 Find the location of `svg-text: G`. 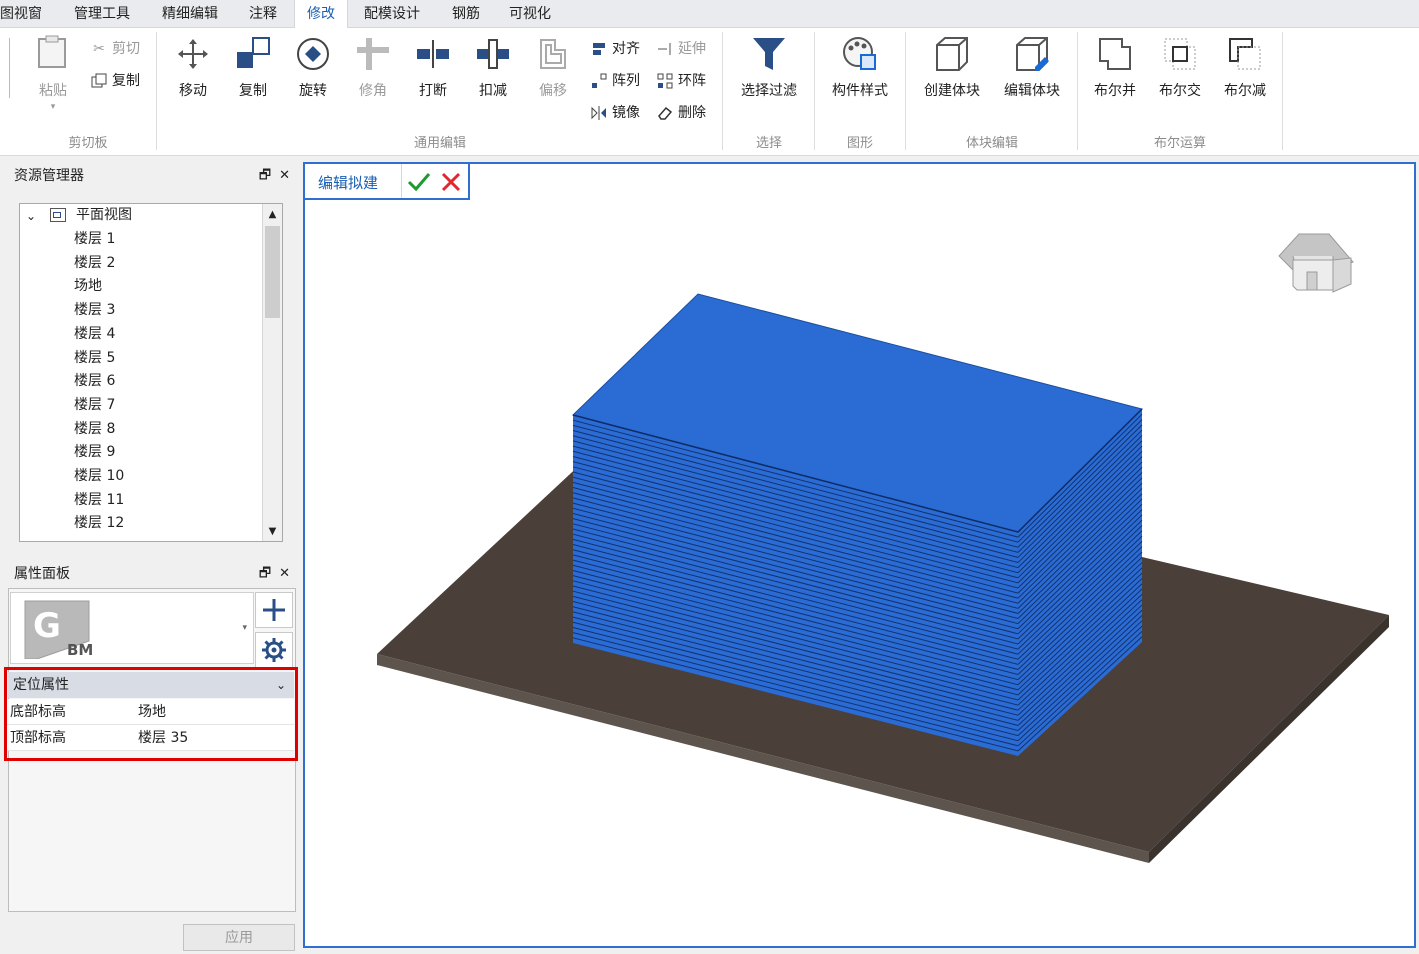

svg-text: G is located at coordinates (47, 626).